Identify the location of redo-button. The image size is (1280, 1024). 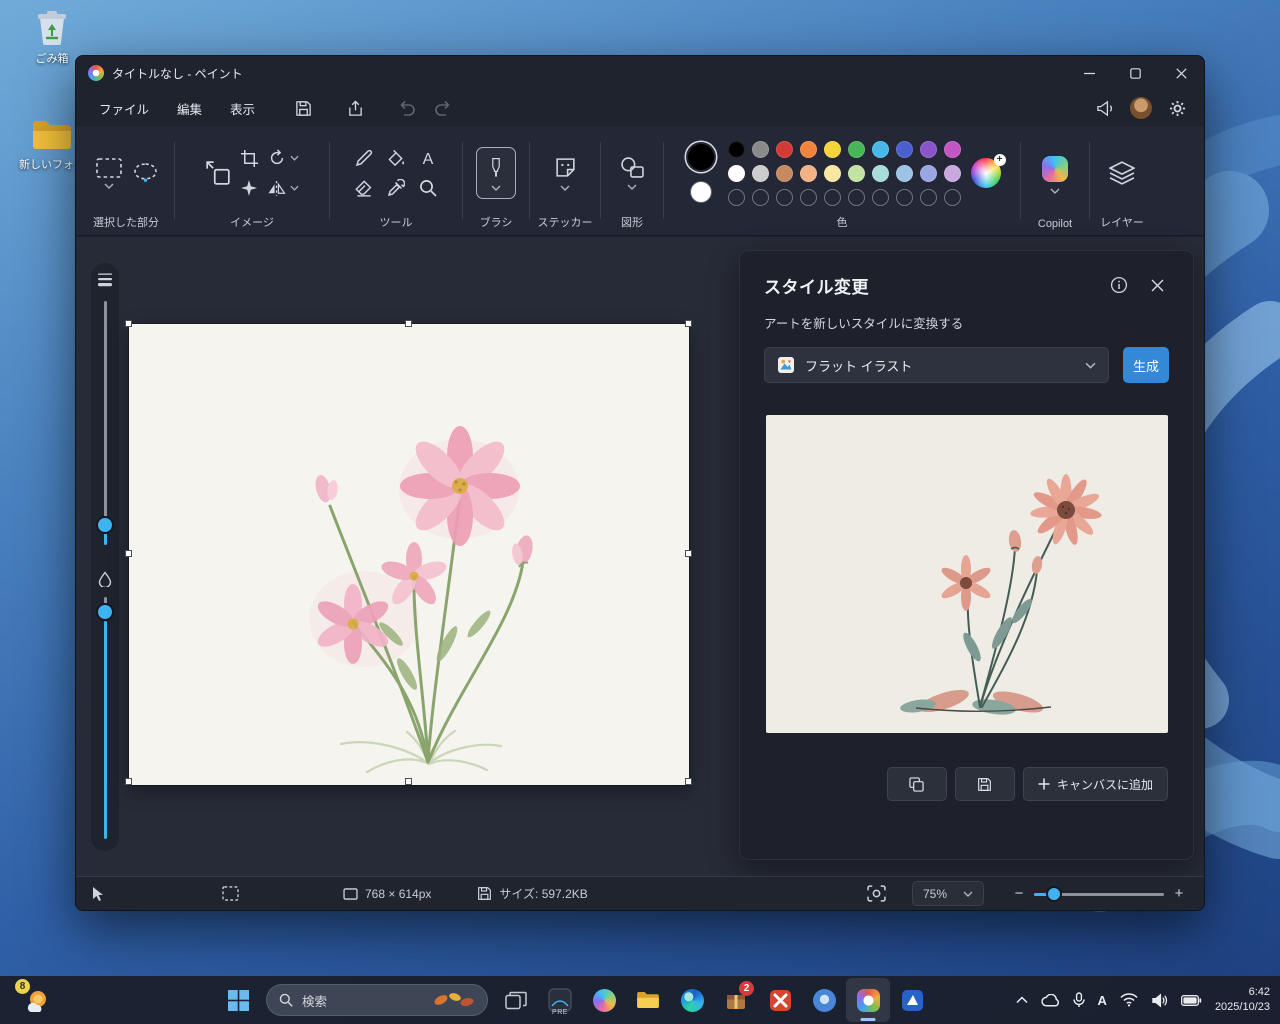
(443, 108).